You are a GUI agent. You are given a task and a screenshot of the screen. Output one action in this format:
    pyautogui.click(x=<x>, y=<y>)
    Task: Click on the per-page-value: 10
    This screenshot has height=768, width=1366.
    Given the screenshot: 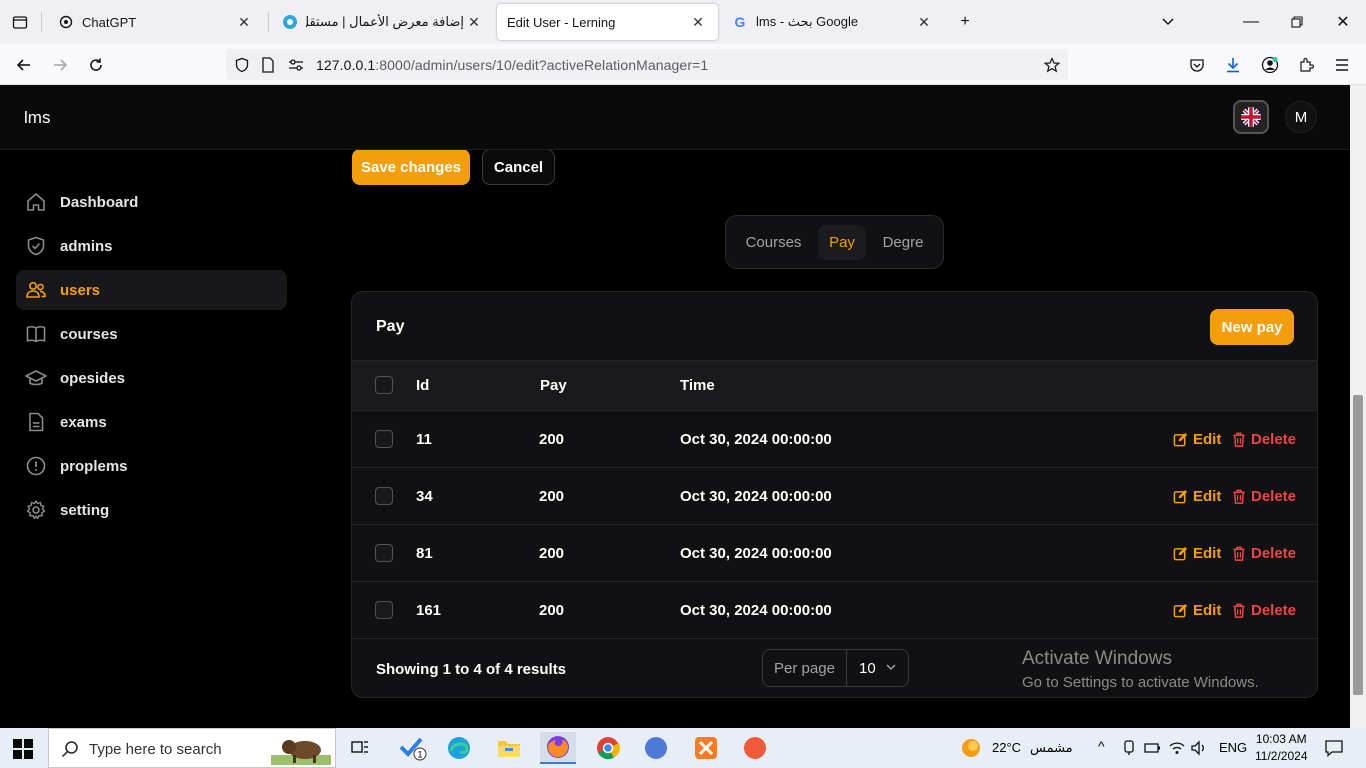 What is the action you would take?
    pyautogui.click(x=867, y=668)
    